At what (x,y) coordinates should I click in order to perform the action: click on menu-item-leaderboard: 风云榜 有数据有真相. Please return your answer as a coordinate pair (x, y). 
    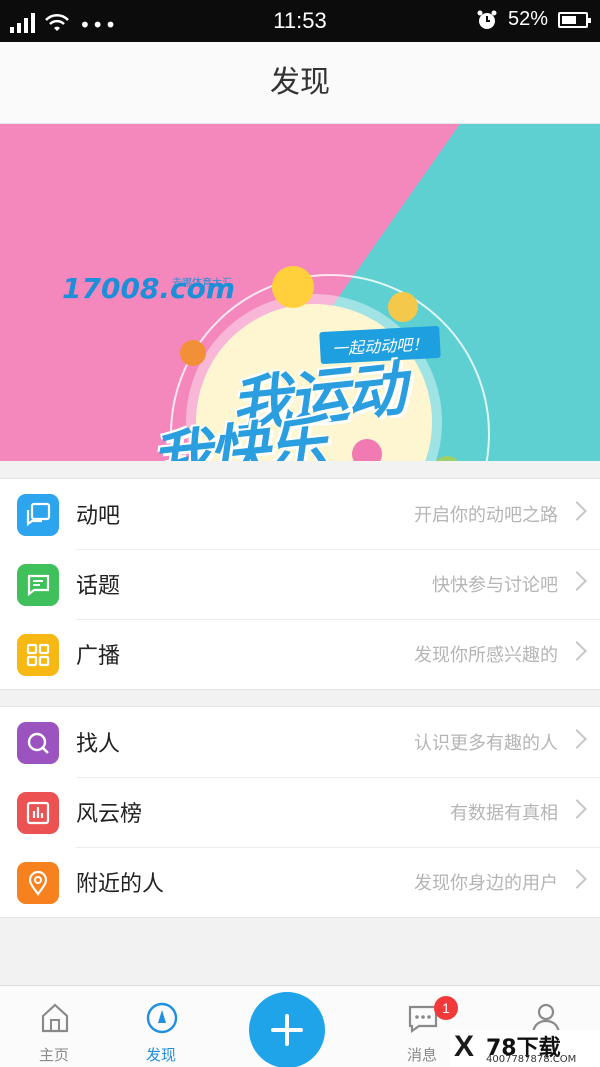
    Looking at the image, I should click on (300, 812).